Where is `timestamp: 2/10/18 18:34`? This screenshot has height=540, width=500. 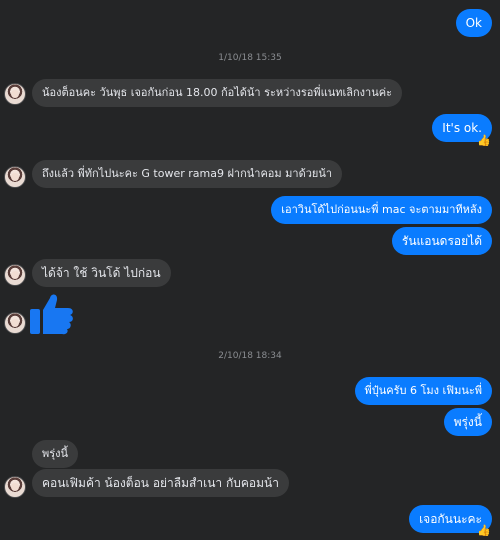 timestamp: 2/10/18 18:34 is located at coordinates (250, 356).